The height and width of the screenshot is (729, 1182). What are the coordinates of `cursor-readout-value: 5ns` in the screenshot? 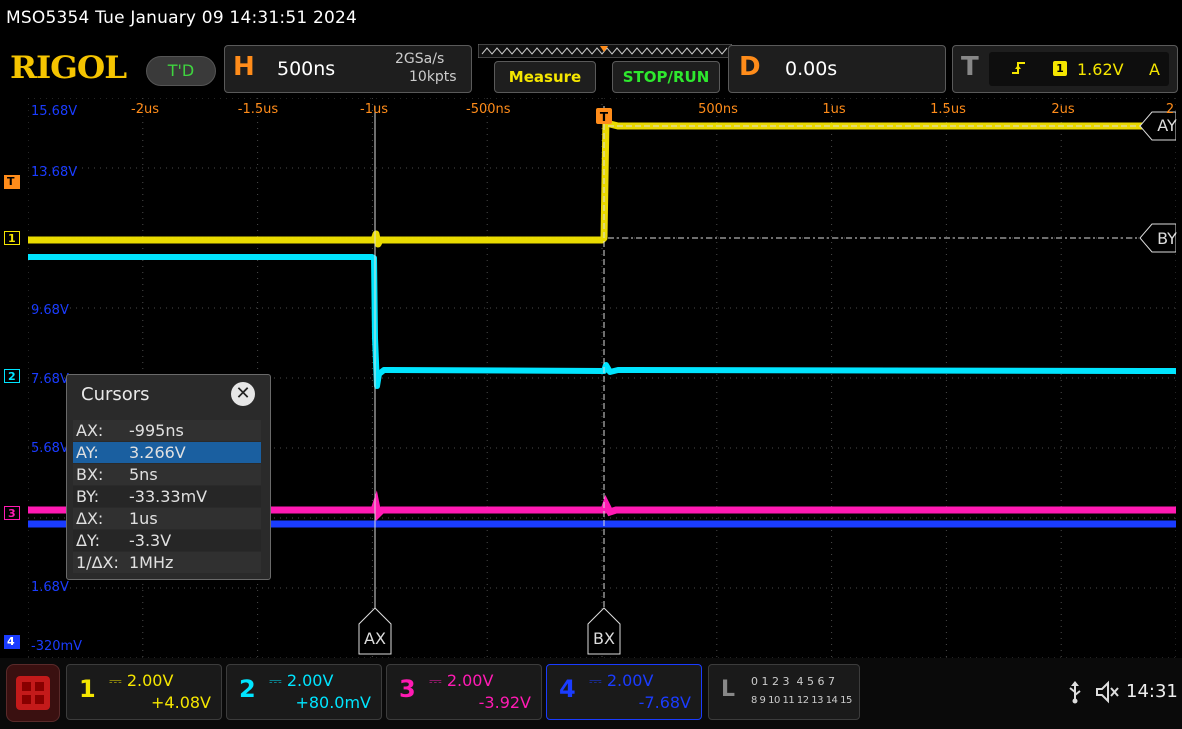 It's located at (143, 474).